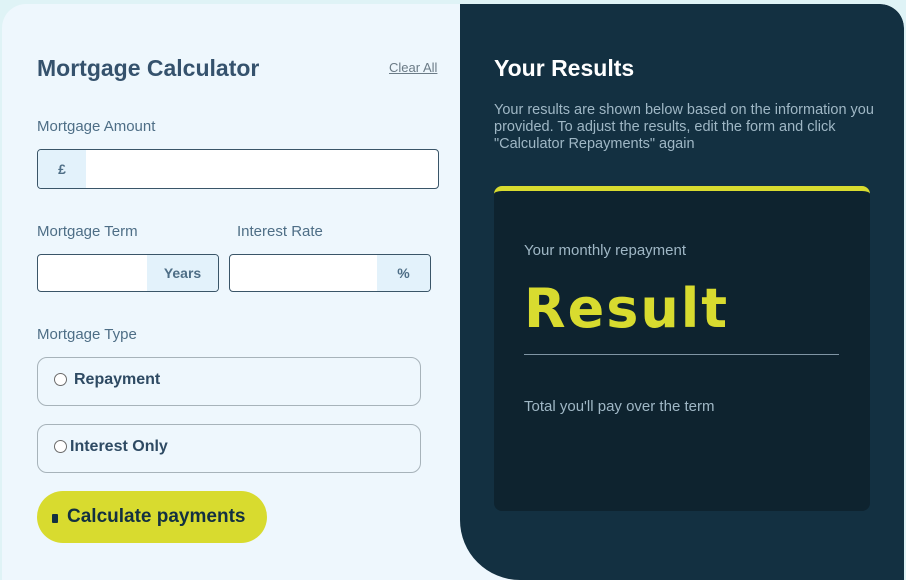 This screenshot has width=906, height=580. I want to click on rate-suffix: %, so click(403, 273).